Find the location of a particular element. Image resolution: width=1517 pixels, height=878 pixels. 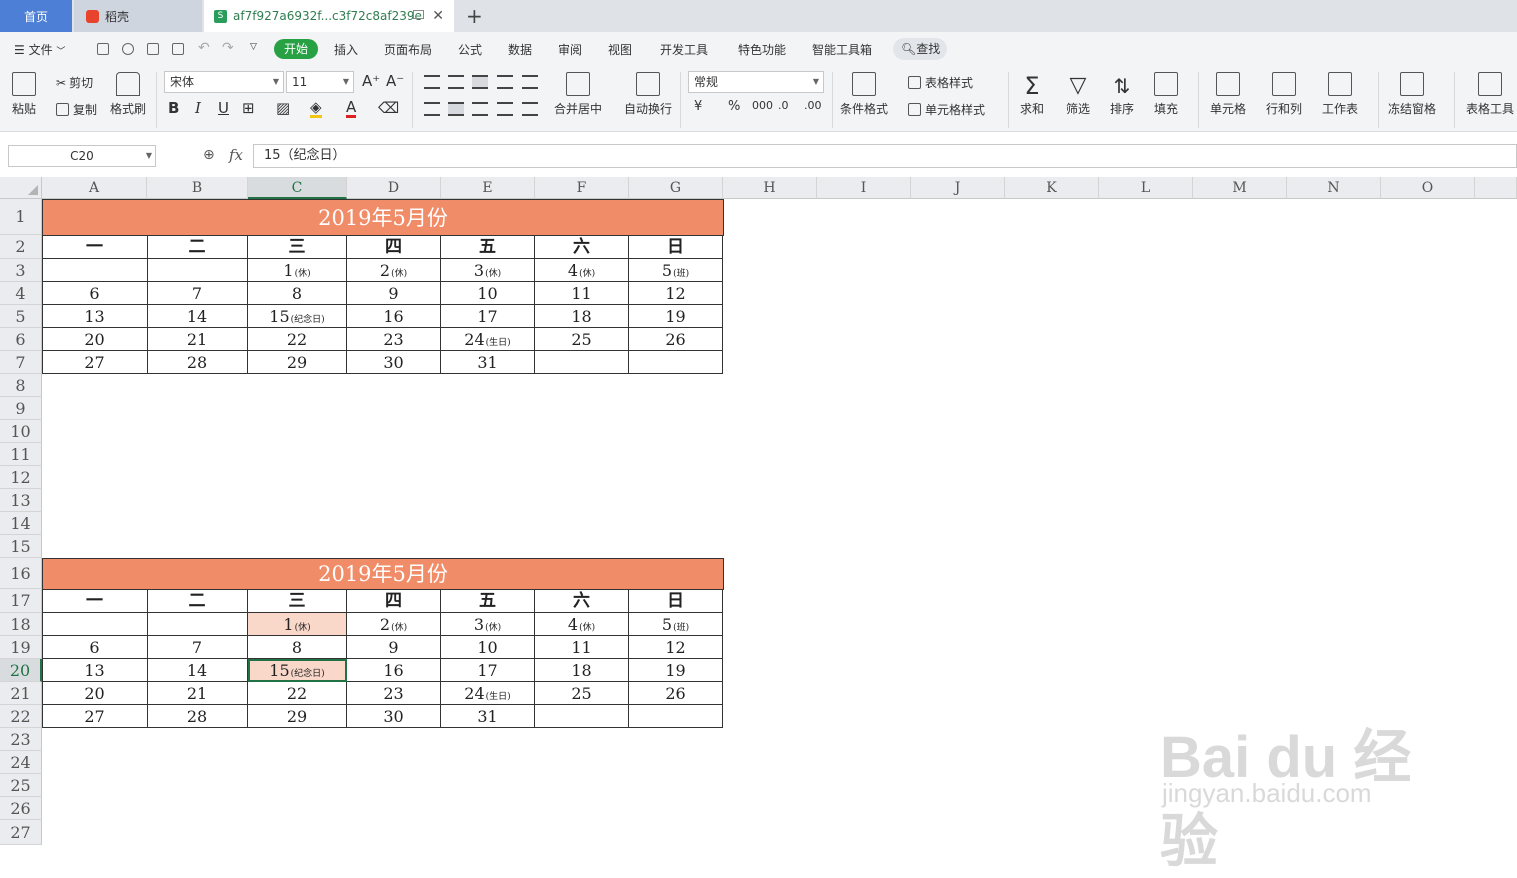

wrap-text-button: 自动换行 is located at coordinates (648, 94).